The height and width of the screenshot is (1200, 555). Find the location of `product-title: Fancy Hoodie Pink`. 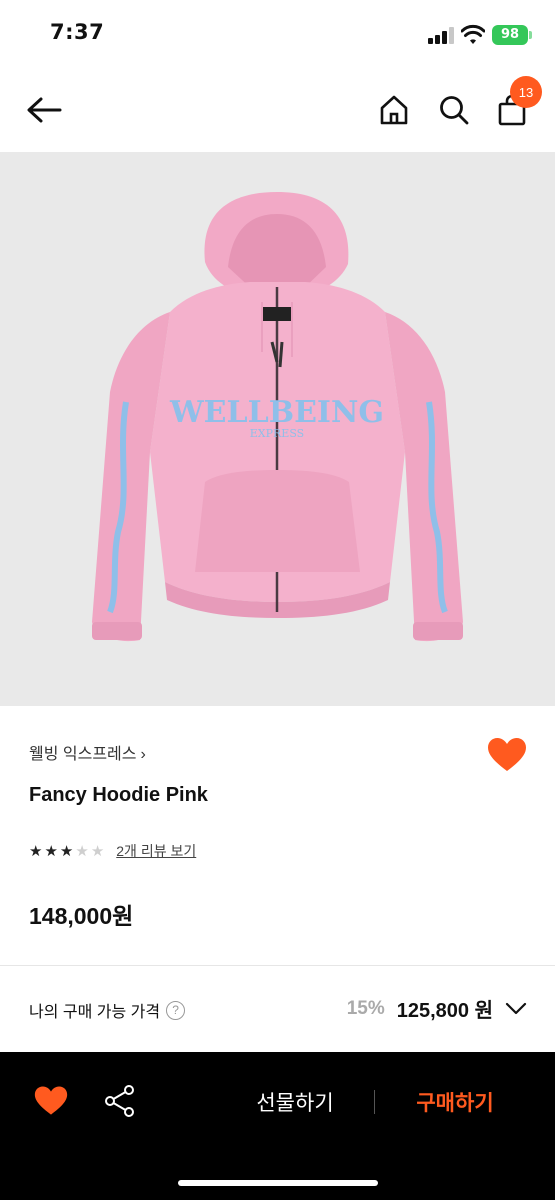

product-title: Fancy Hoodie Pink is located at coordinates (118, 795).